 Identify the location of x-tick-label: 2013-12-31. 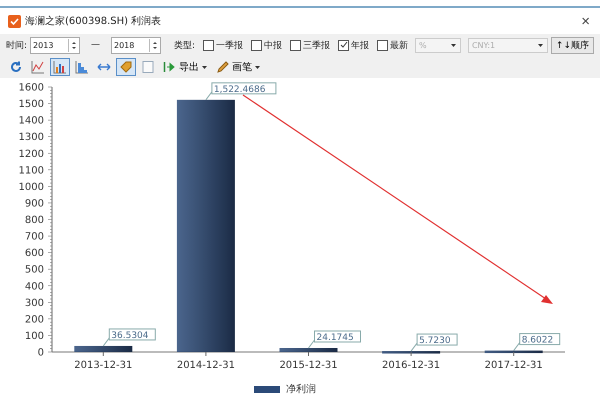
(103, 365).